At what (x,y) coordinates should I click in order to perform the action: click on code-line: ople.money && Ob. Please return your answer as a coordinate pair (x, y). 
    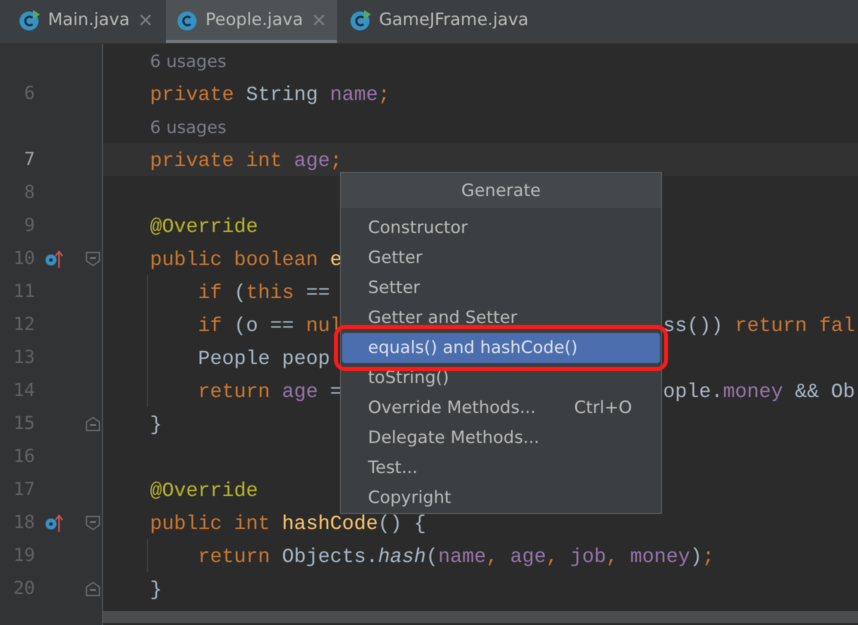
    Looking at the image, I should click on (758, 392).